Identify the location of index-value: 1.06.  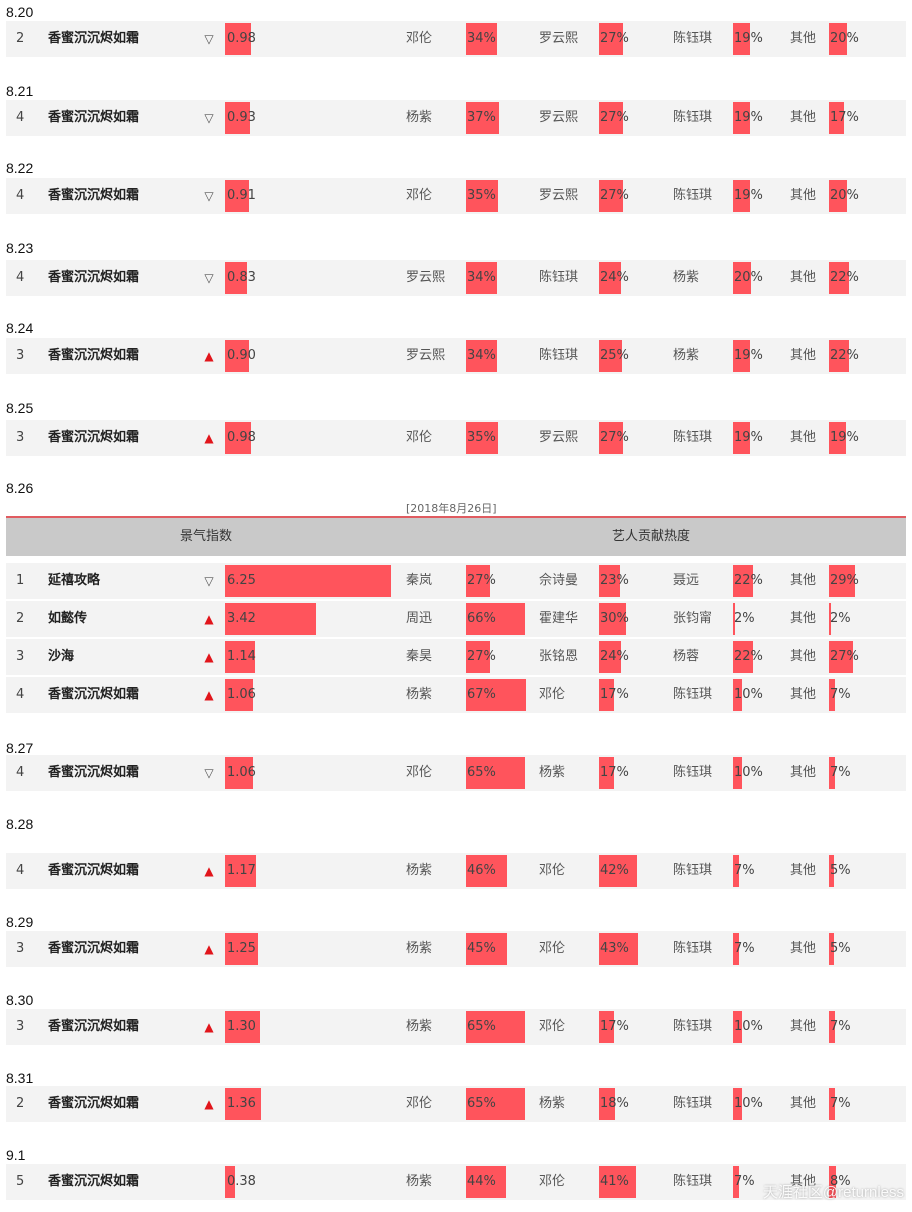
(241, 772).